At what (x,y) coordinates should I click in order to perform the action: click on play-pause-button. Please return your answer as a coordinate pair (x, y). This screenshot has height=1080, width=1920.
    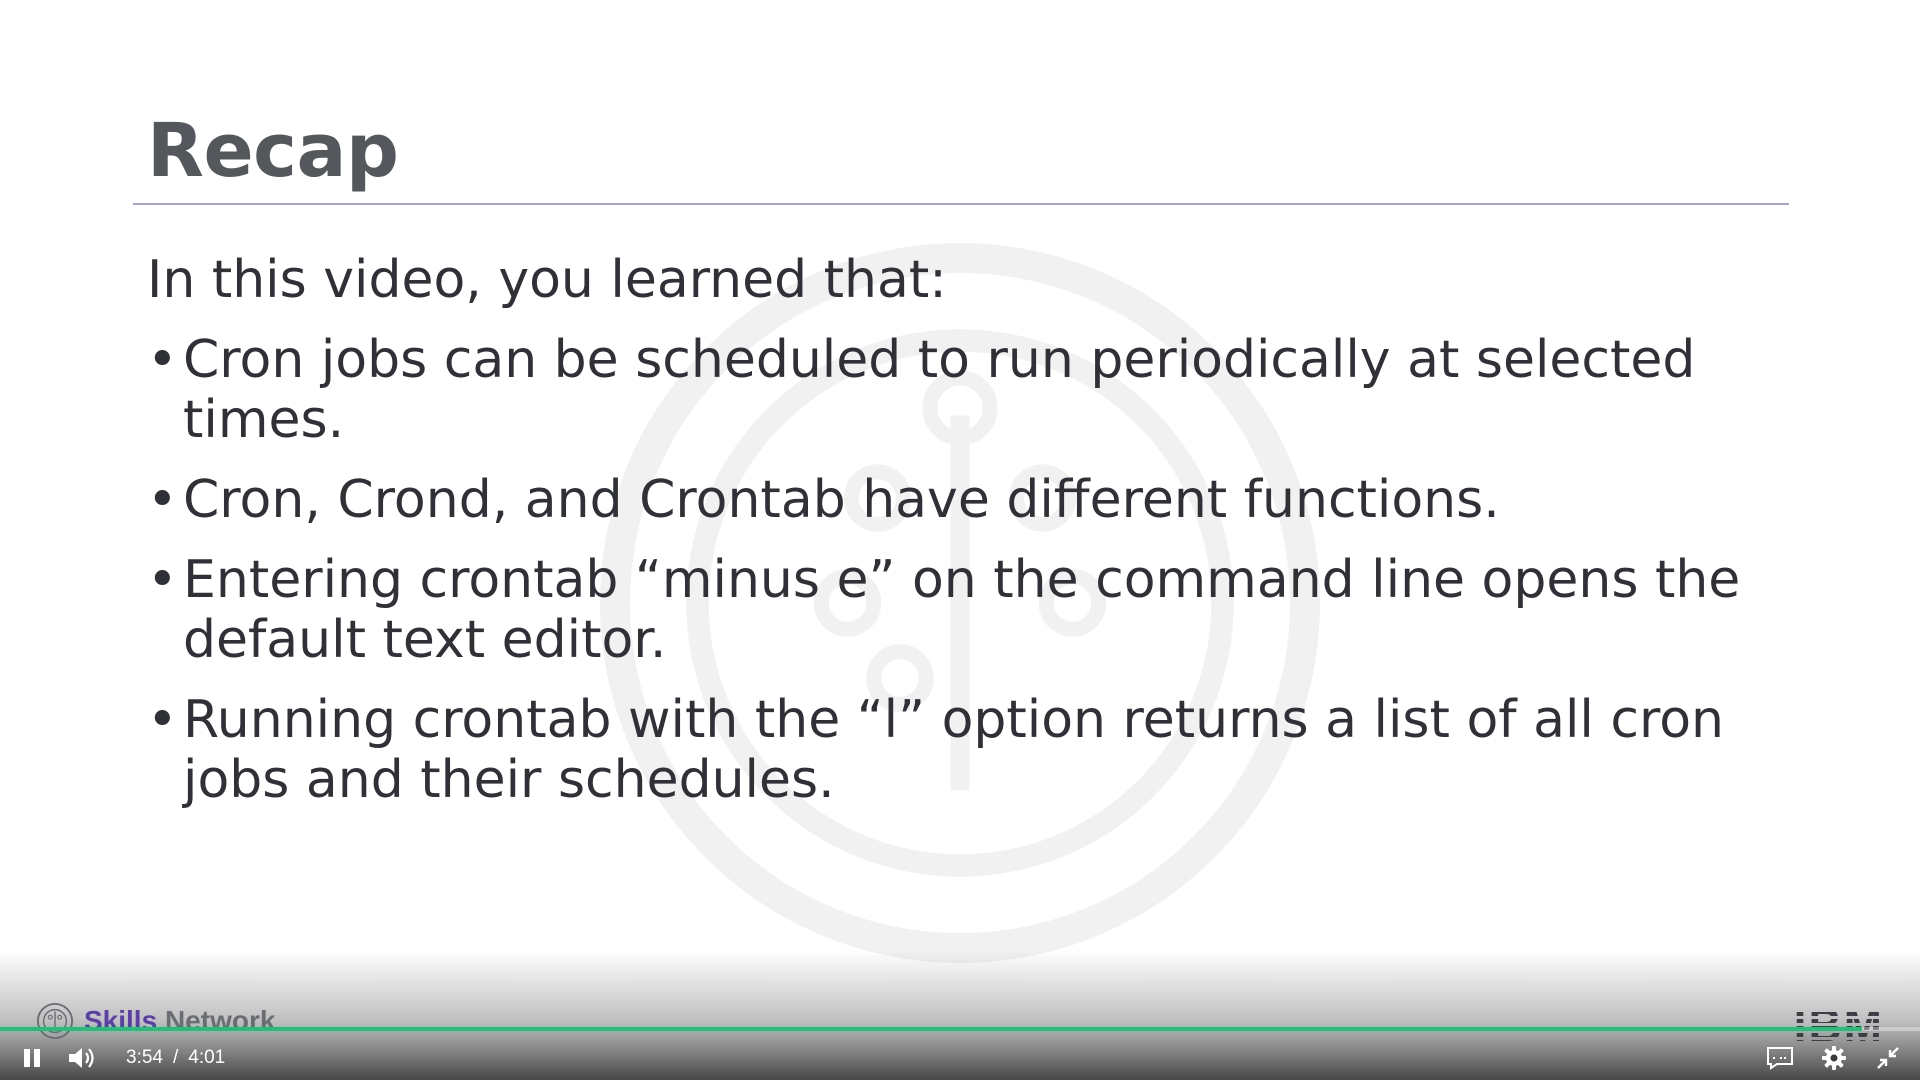
    Looking at the image, I should click on (32, 1058).